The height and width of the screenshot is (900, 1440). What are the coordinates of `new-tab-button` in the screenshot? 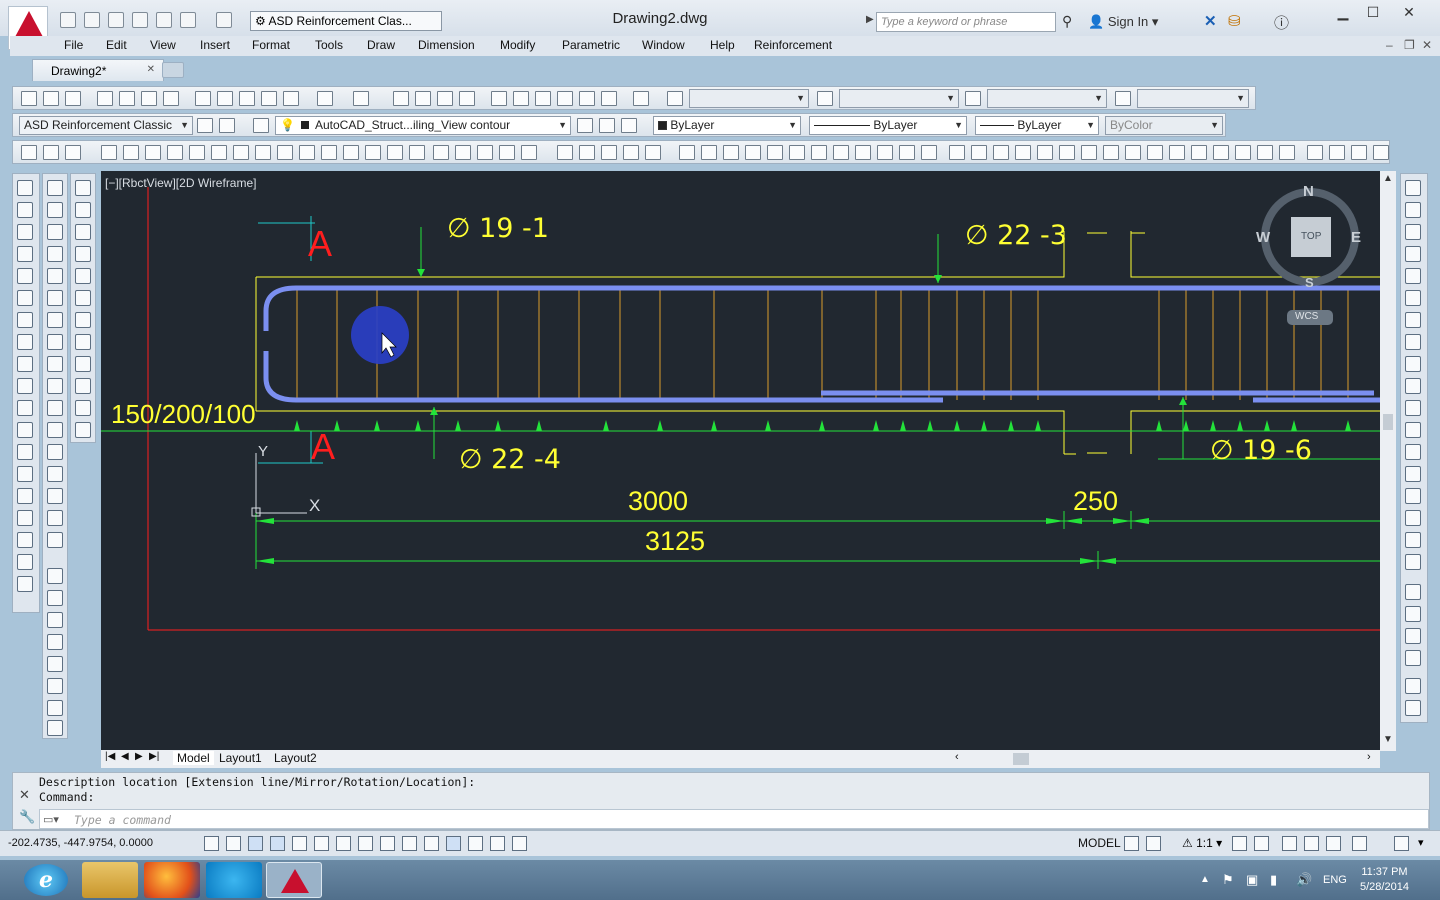 It's located at (173, 70).